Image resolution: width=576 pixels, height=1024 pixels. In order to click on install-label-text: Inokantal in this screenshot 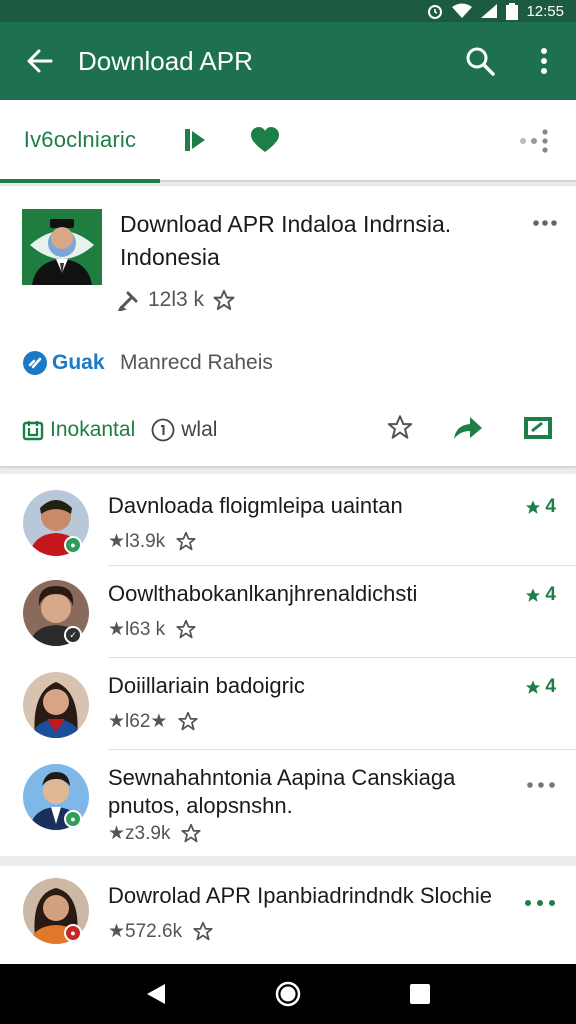, I will do `click(93, 429)`.